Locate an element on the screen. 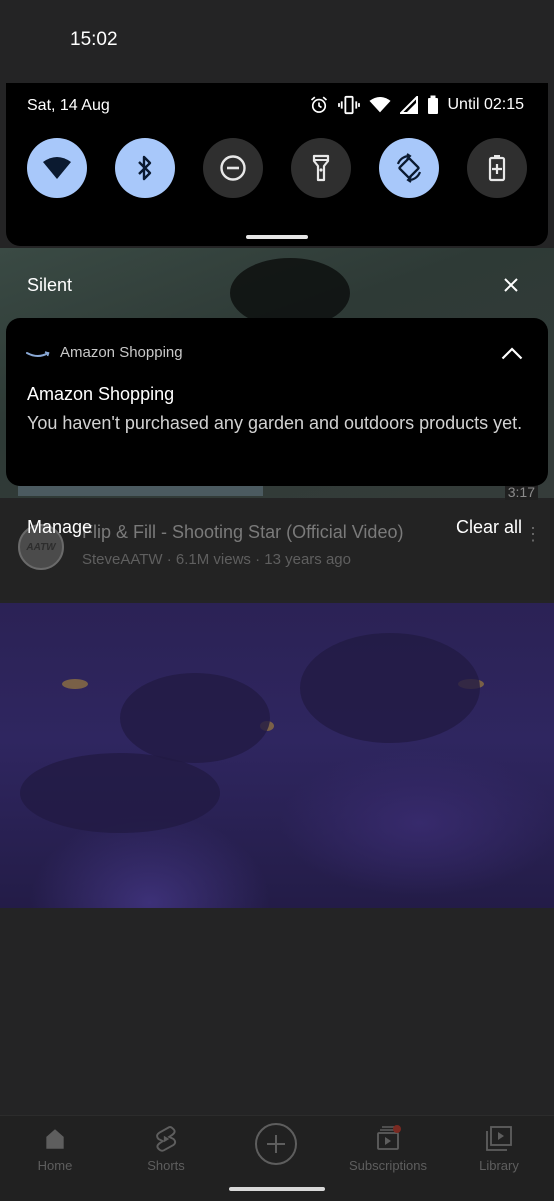  video-progress-bar is located at coordinates (140, 491).